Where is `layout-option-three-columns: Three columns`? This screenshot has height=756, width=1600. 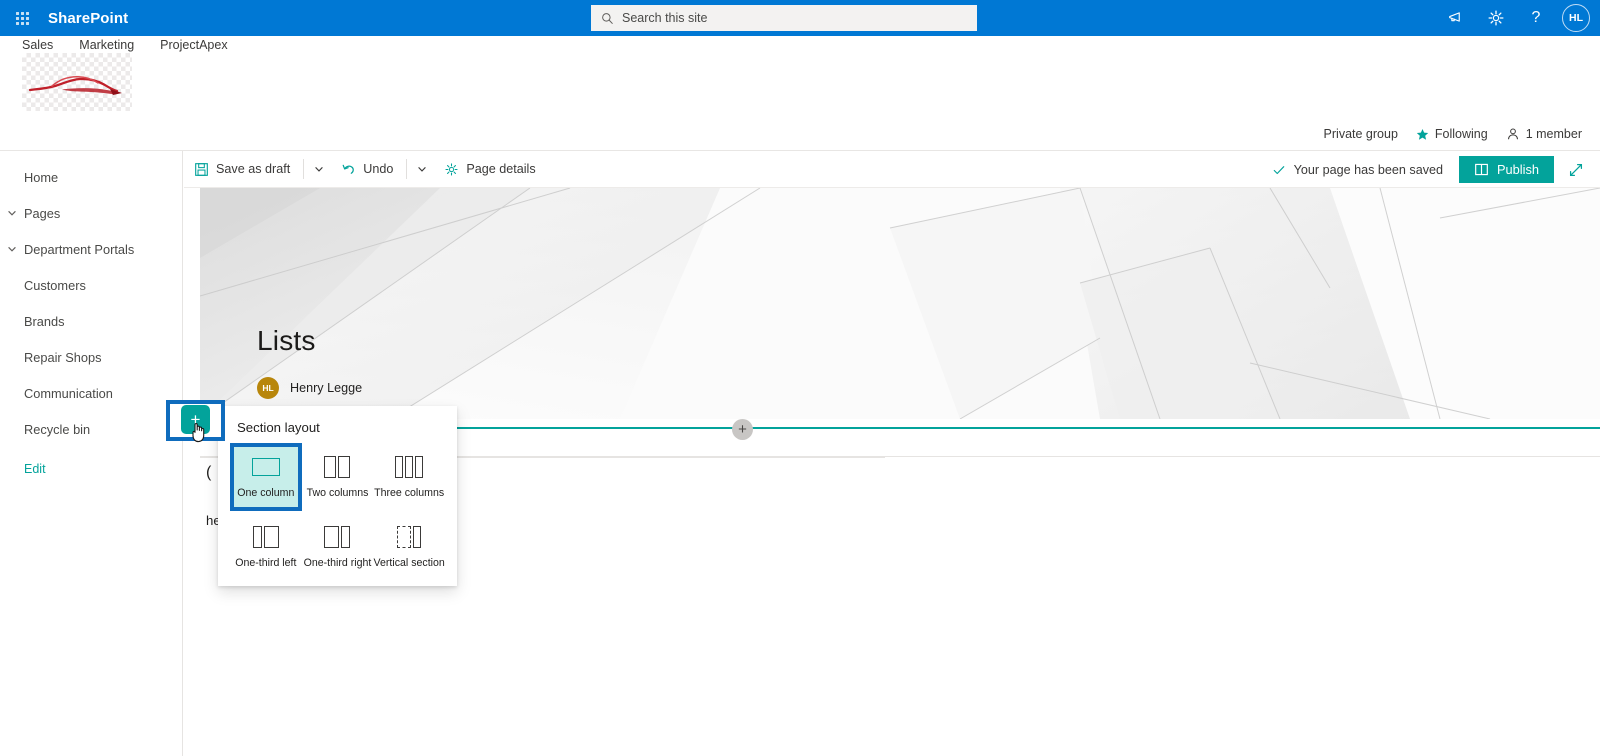 layout-option-three-columns: Three columns is located at coordinates (409, 477).